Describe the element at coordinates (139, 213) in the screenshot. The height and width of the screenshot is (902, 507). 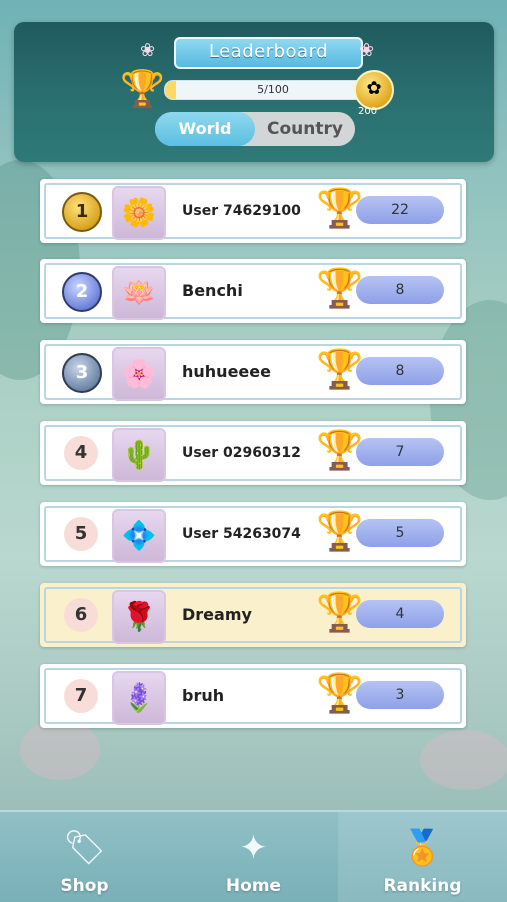
I see `white-flower-icon: 🌼` at that location.